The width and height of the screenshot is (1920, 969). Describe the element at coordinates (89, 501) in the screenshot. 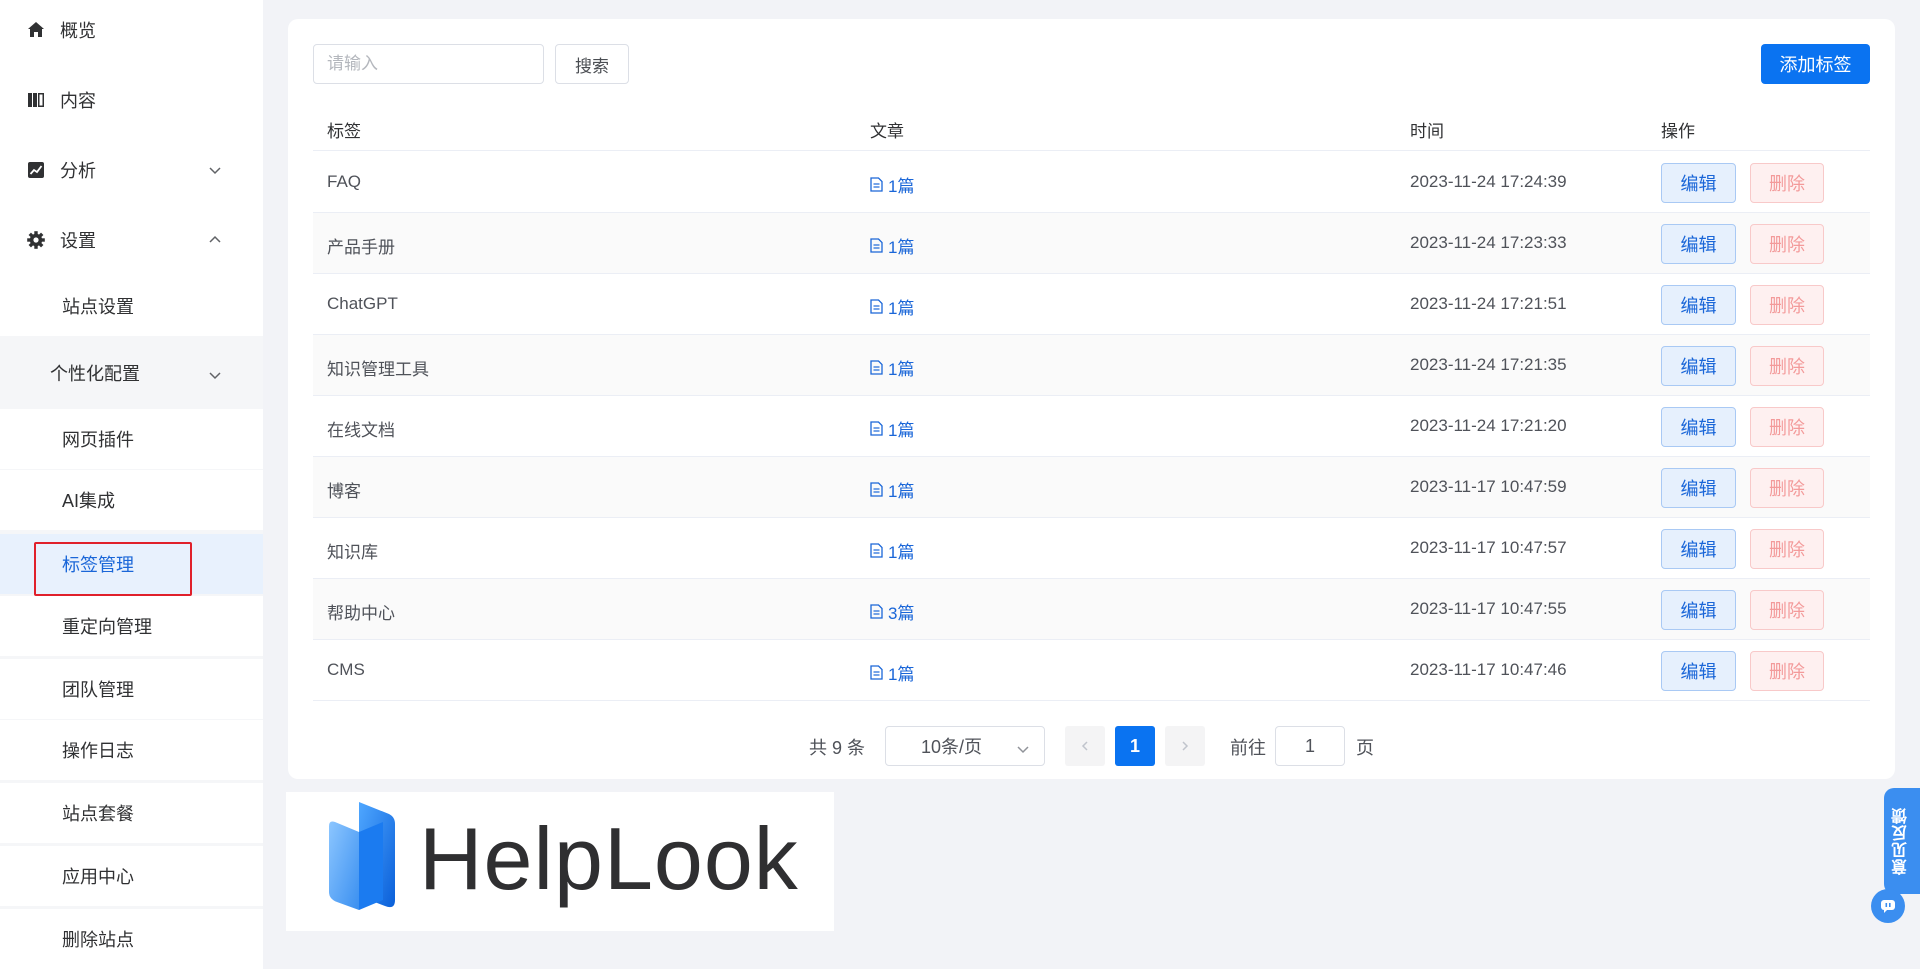

I see `sidebar-item-label: AI集成` at that location.